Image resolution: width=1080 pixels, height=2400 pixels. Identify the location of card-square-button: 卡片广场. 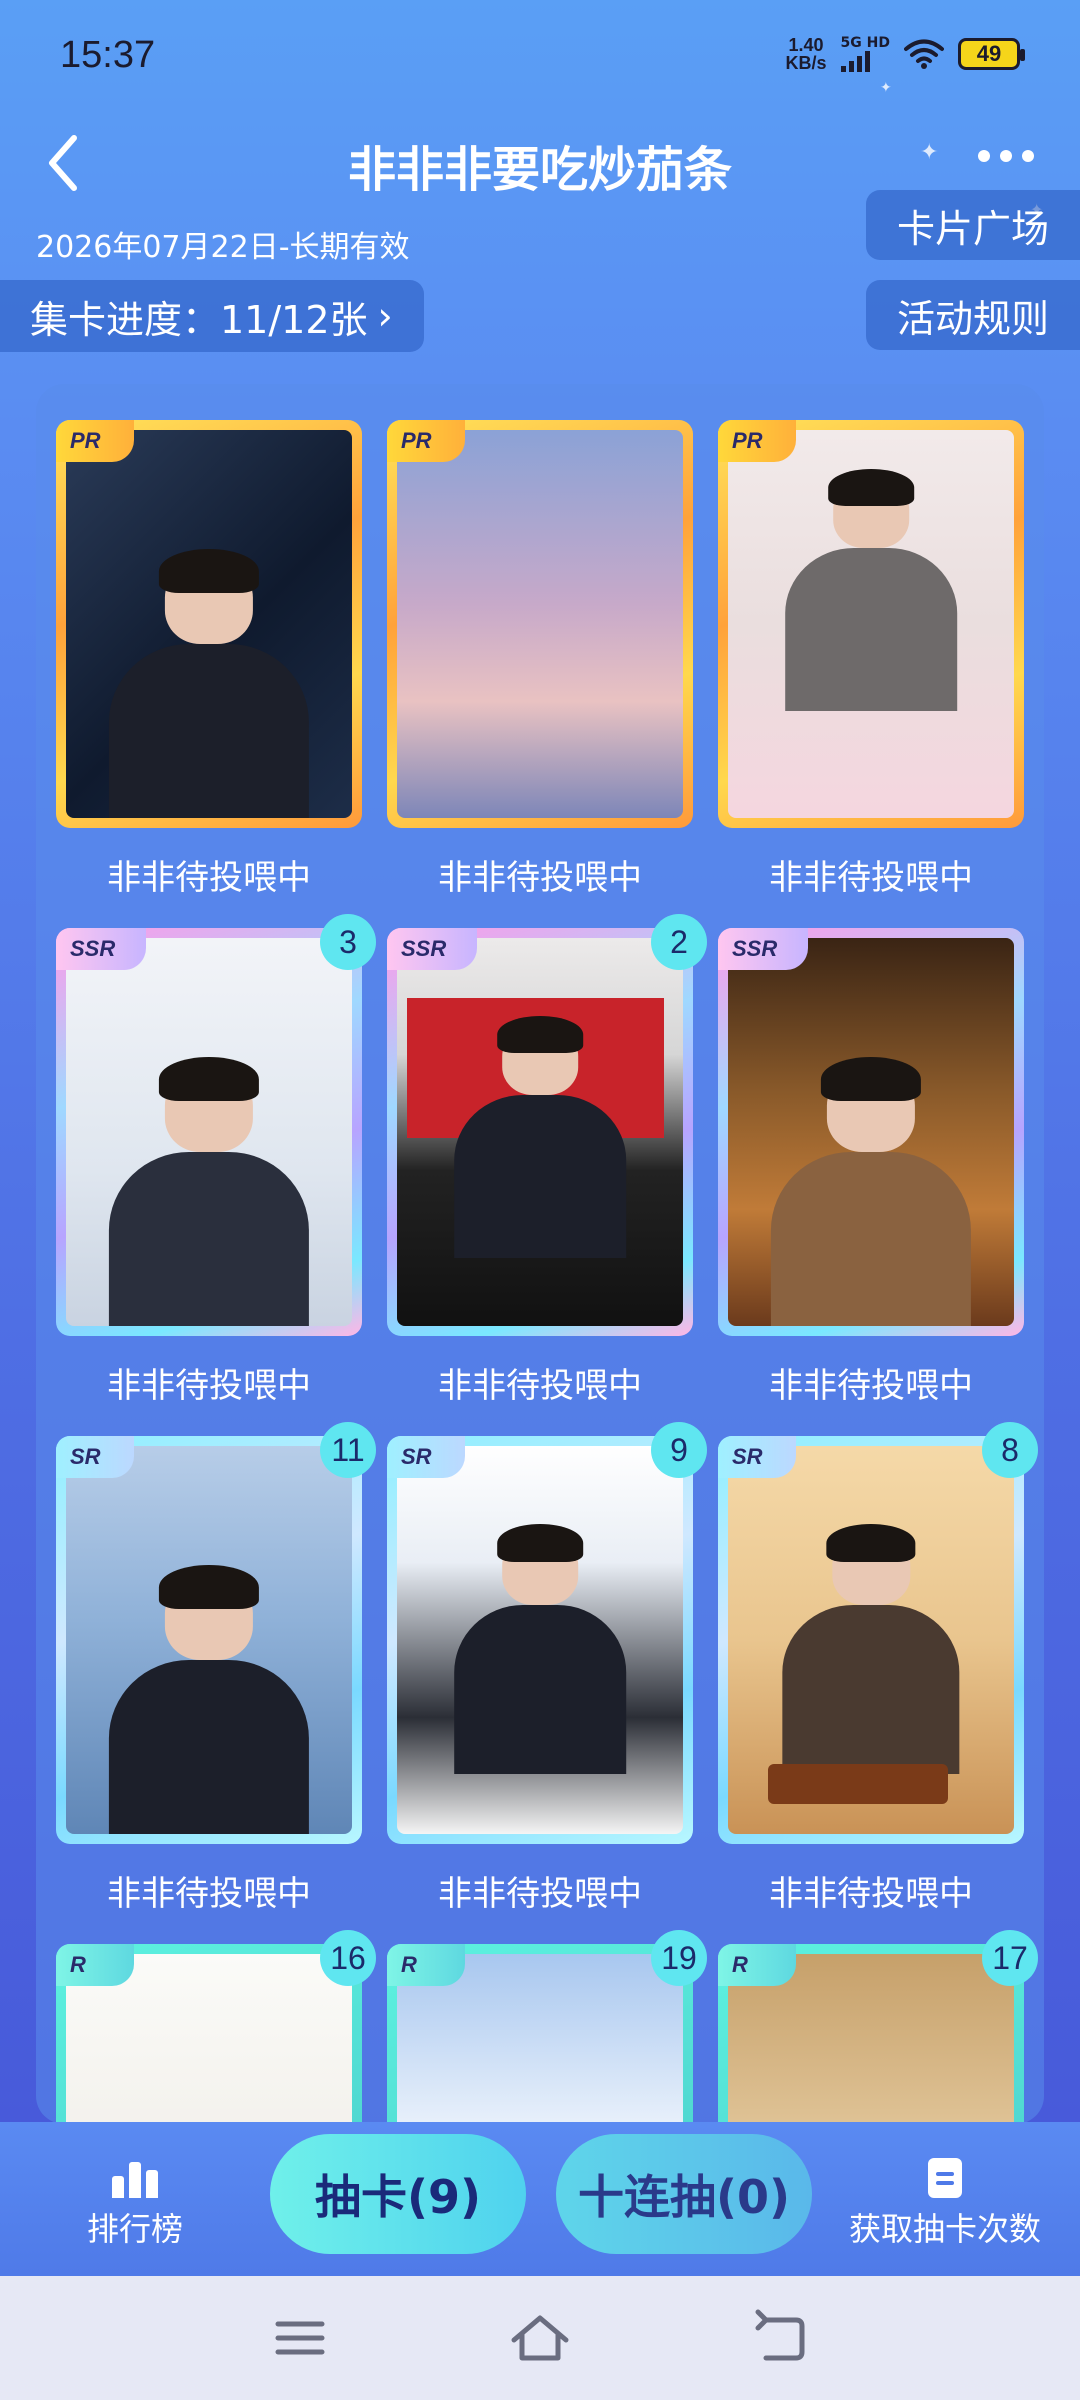
(973, 225).